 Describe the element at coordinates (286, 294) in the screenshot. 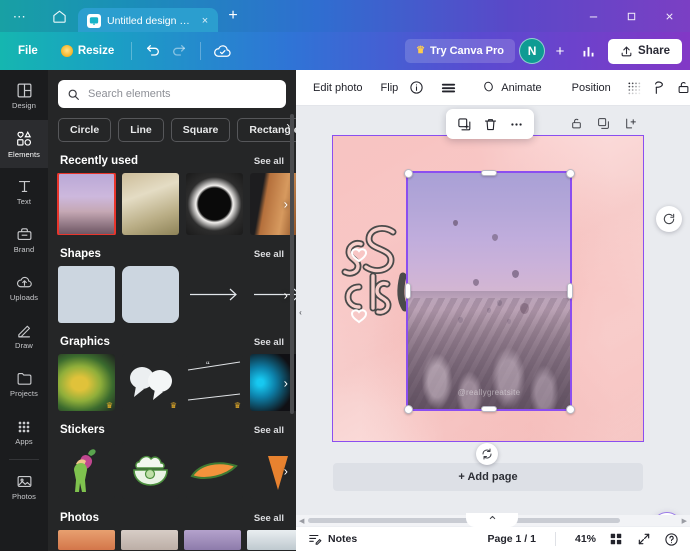

I see `shapes-next-icon: ›` at that location.